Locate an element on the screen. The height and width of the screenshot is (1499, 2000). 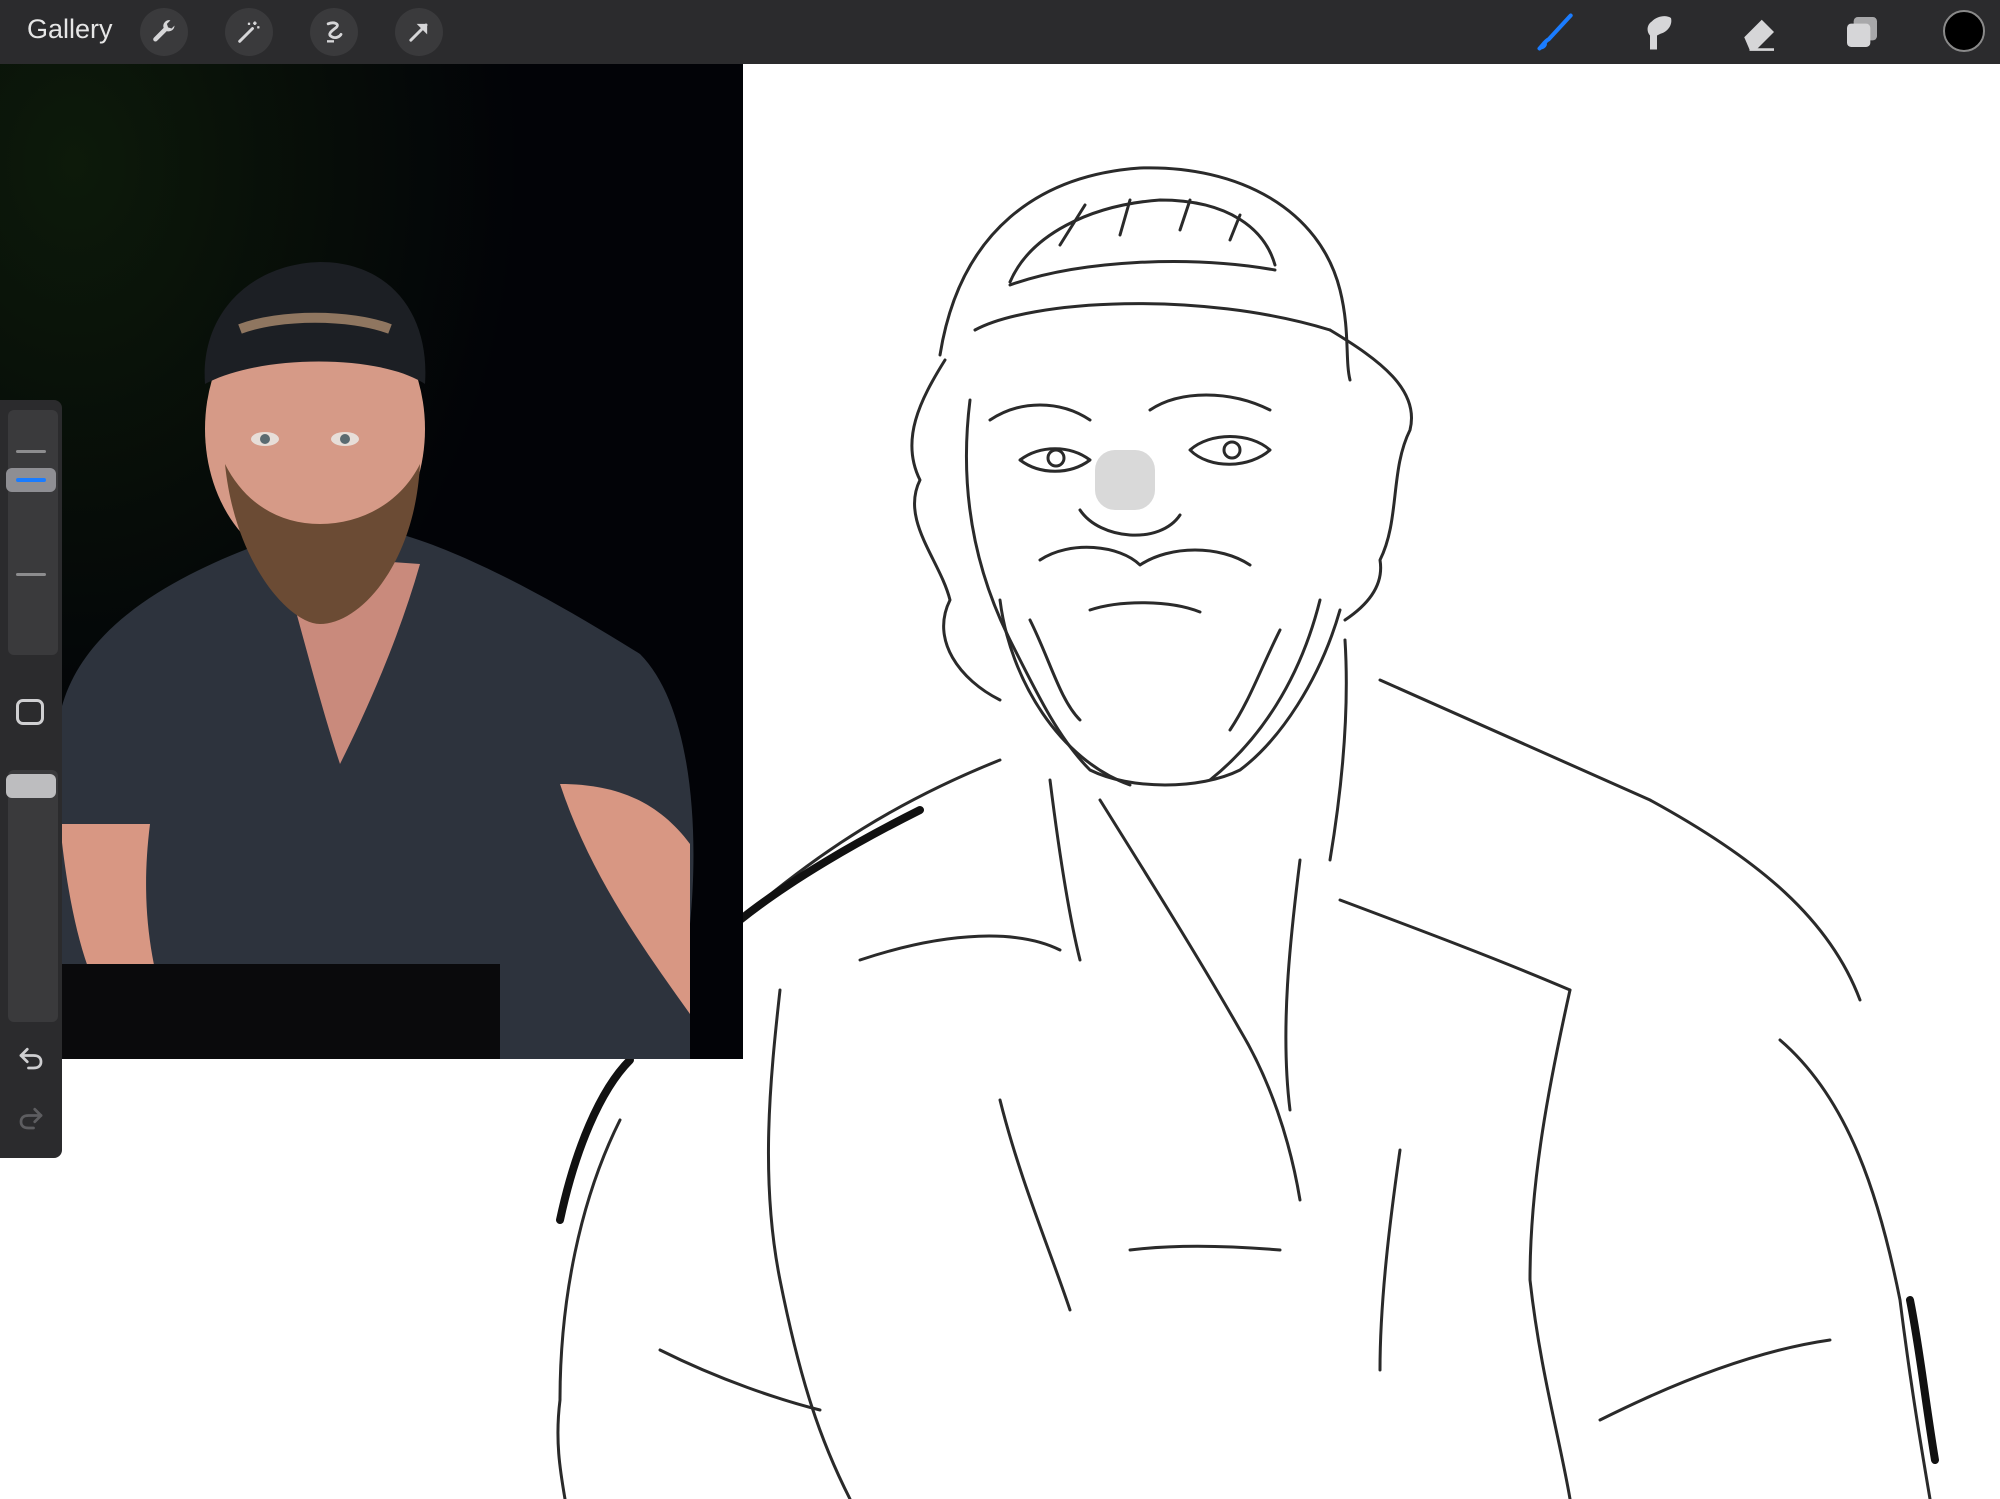
transform-button is located at coordinates (419, 32).